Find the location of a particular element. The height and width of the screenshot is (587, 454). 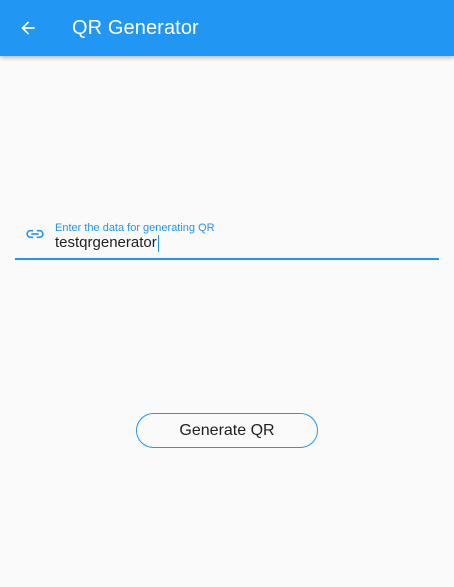

back-button is located at coordinates (28, 28).